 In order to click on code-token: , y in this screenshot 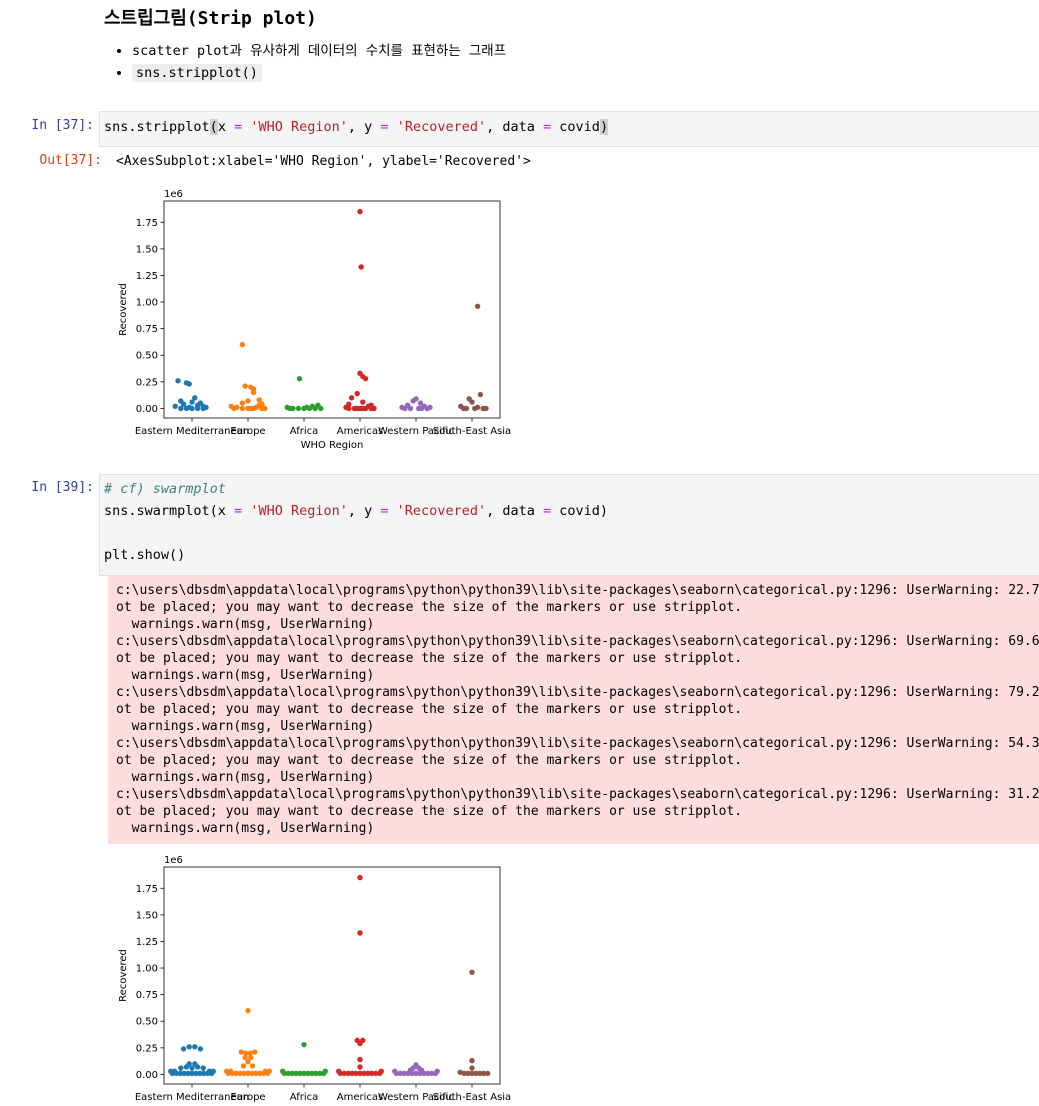, I will do `click(364, 511)`.